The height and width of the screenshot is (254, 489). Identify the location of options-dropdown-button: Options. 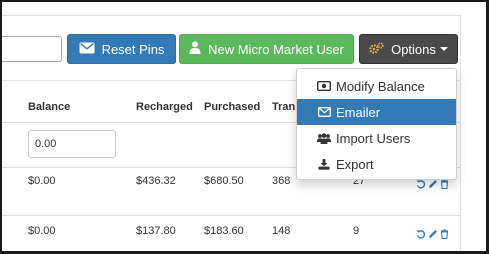
(408, 49).